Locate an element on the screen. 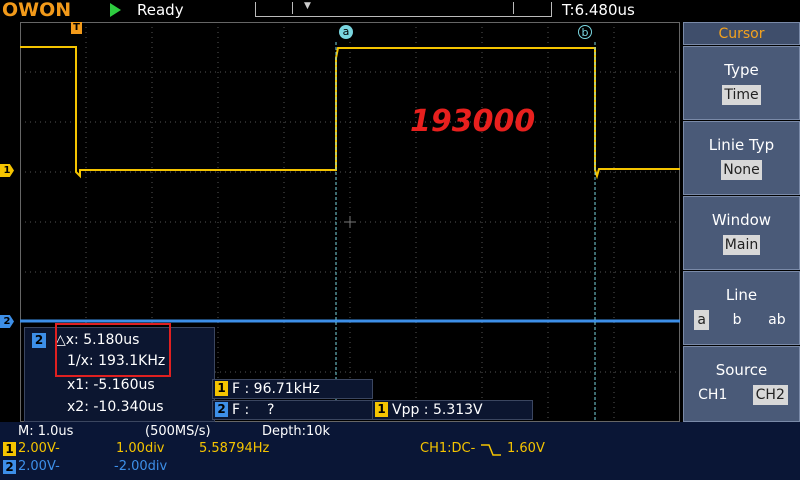 This screenshot has width=800, height=480. ch1-vpp-measurement: 1 Vpp : 5.313V is located at coordinates (452, 410).